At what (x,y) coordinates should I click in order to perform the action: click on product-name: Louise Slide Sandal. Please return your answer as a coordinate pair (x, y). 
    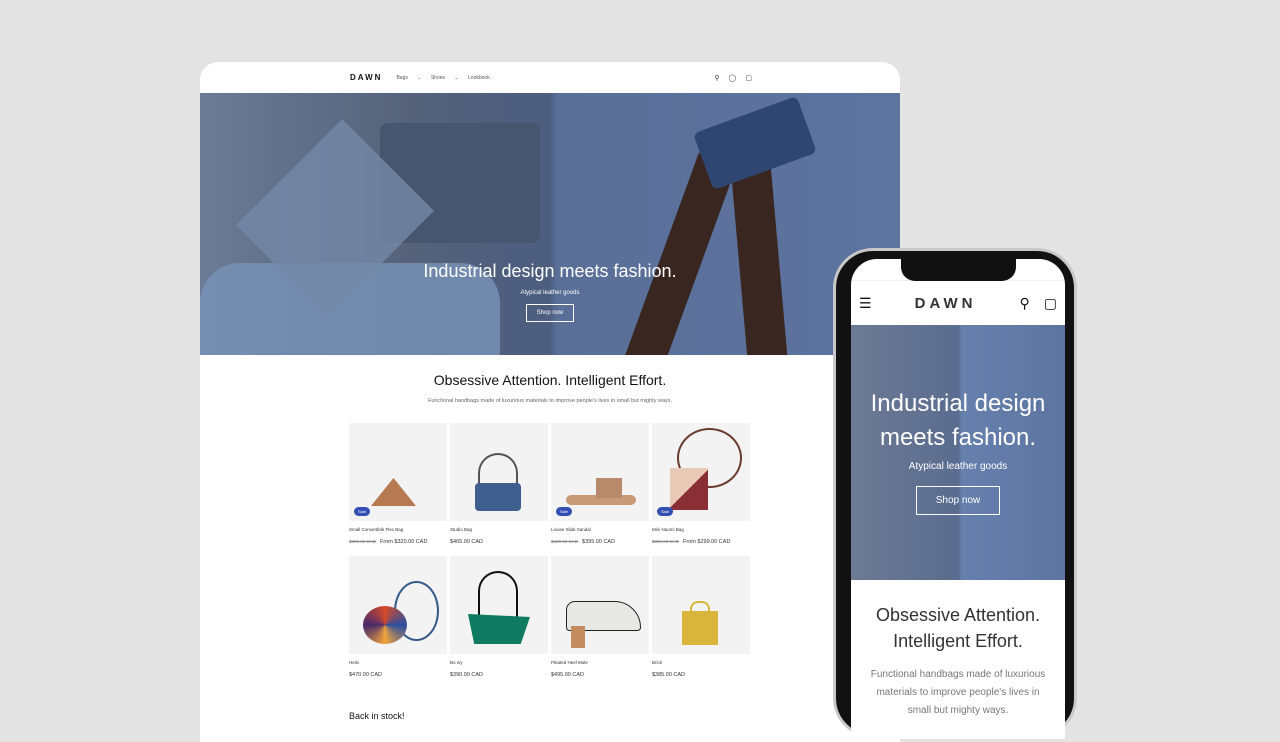
    Looking at the image, I should click on (600, 529).